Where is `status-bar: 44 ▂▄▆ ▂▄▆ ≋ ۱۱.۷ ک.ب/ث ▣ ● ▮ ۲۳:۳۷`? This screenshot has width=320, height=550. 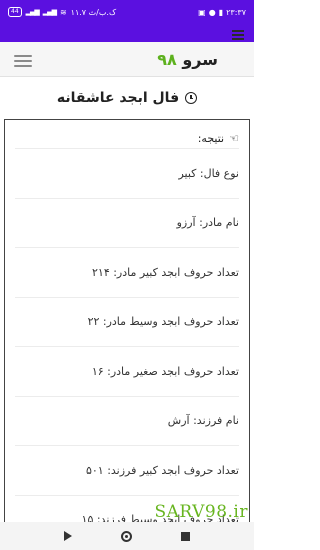
status-bar: 44 ▂▄▆ ▂▄▆ ≋ ۱۱.۷ ک.ب/ث ▣ ● ▮ ۲۳:۳۷ is located at coordinates (127, 12).